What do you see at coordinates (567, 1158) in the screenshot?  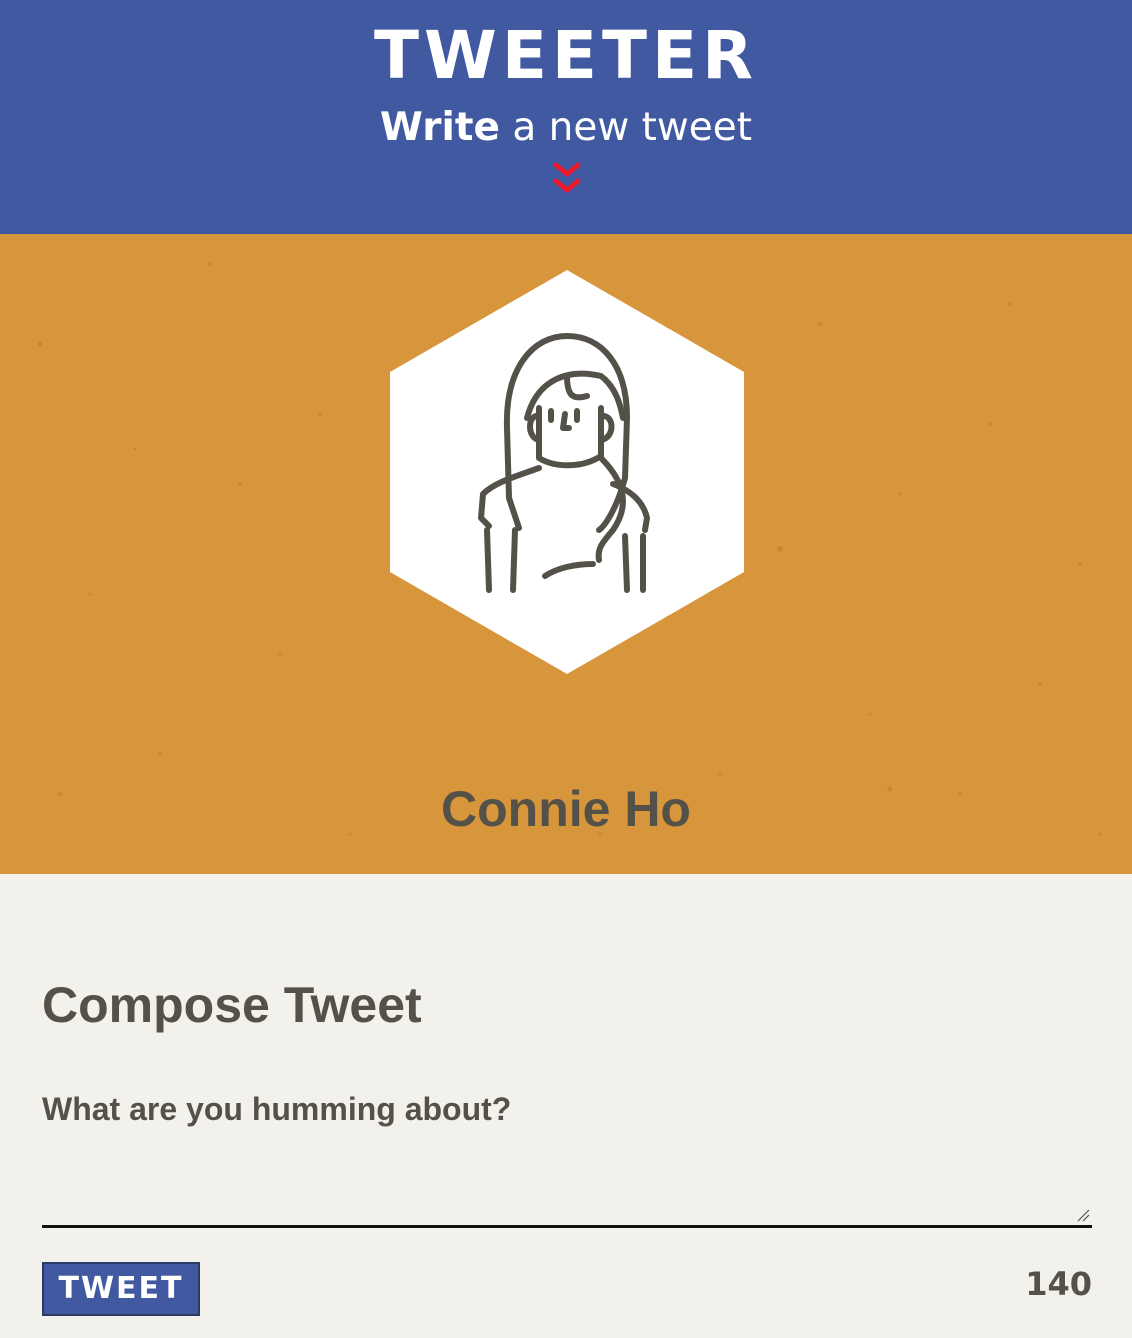 I see `tweet-textarea` at bounding box center [567, 1158].